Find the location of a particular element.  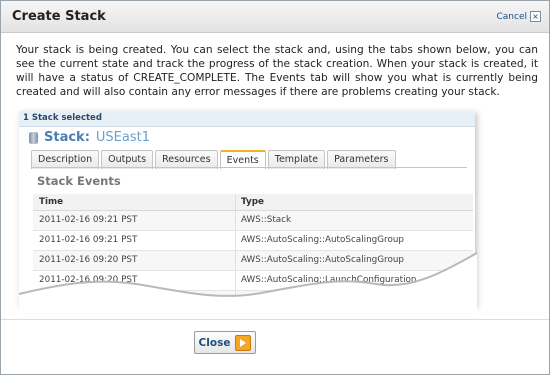

cancel-button: Cancel × is located at coordinates (518, 16).